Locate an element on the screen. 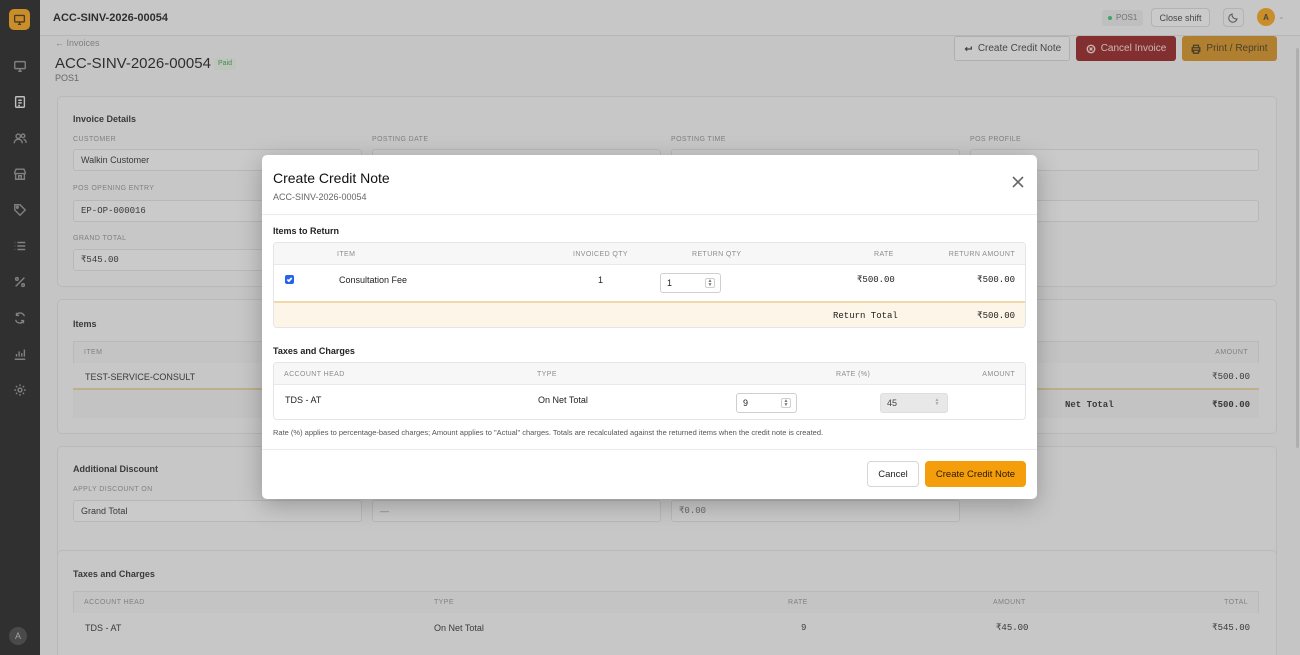 The width and height of the screenshot is (1300, 655). dialog-footer-divider is located at coordinates (649, 449).